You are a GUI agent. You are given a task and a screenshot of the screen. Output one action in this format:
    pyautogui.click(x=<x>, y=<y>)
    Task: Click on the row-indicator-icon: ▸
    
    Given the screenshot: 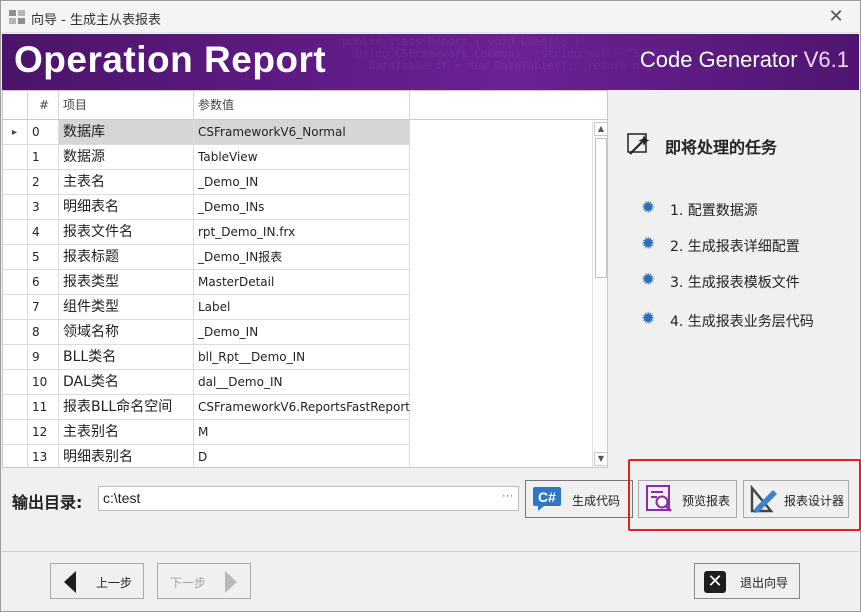 What is the action you would take?
    pyautogui.click(x=15, y=132)
    